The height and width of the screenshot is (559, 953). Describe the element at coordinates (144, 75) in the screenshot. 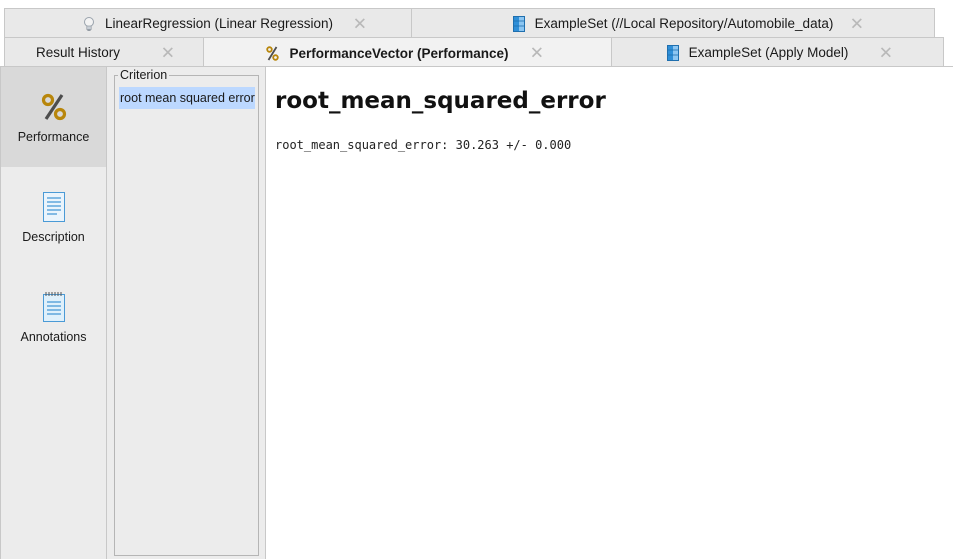

I see `criterion-legend: Criterion` at that location.